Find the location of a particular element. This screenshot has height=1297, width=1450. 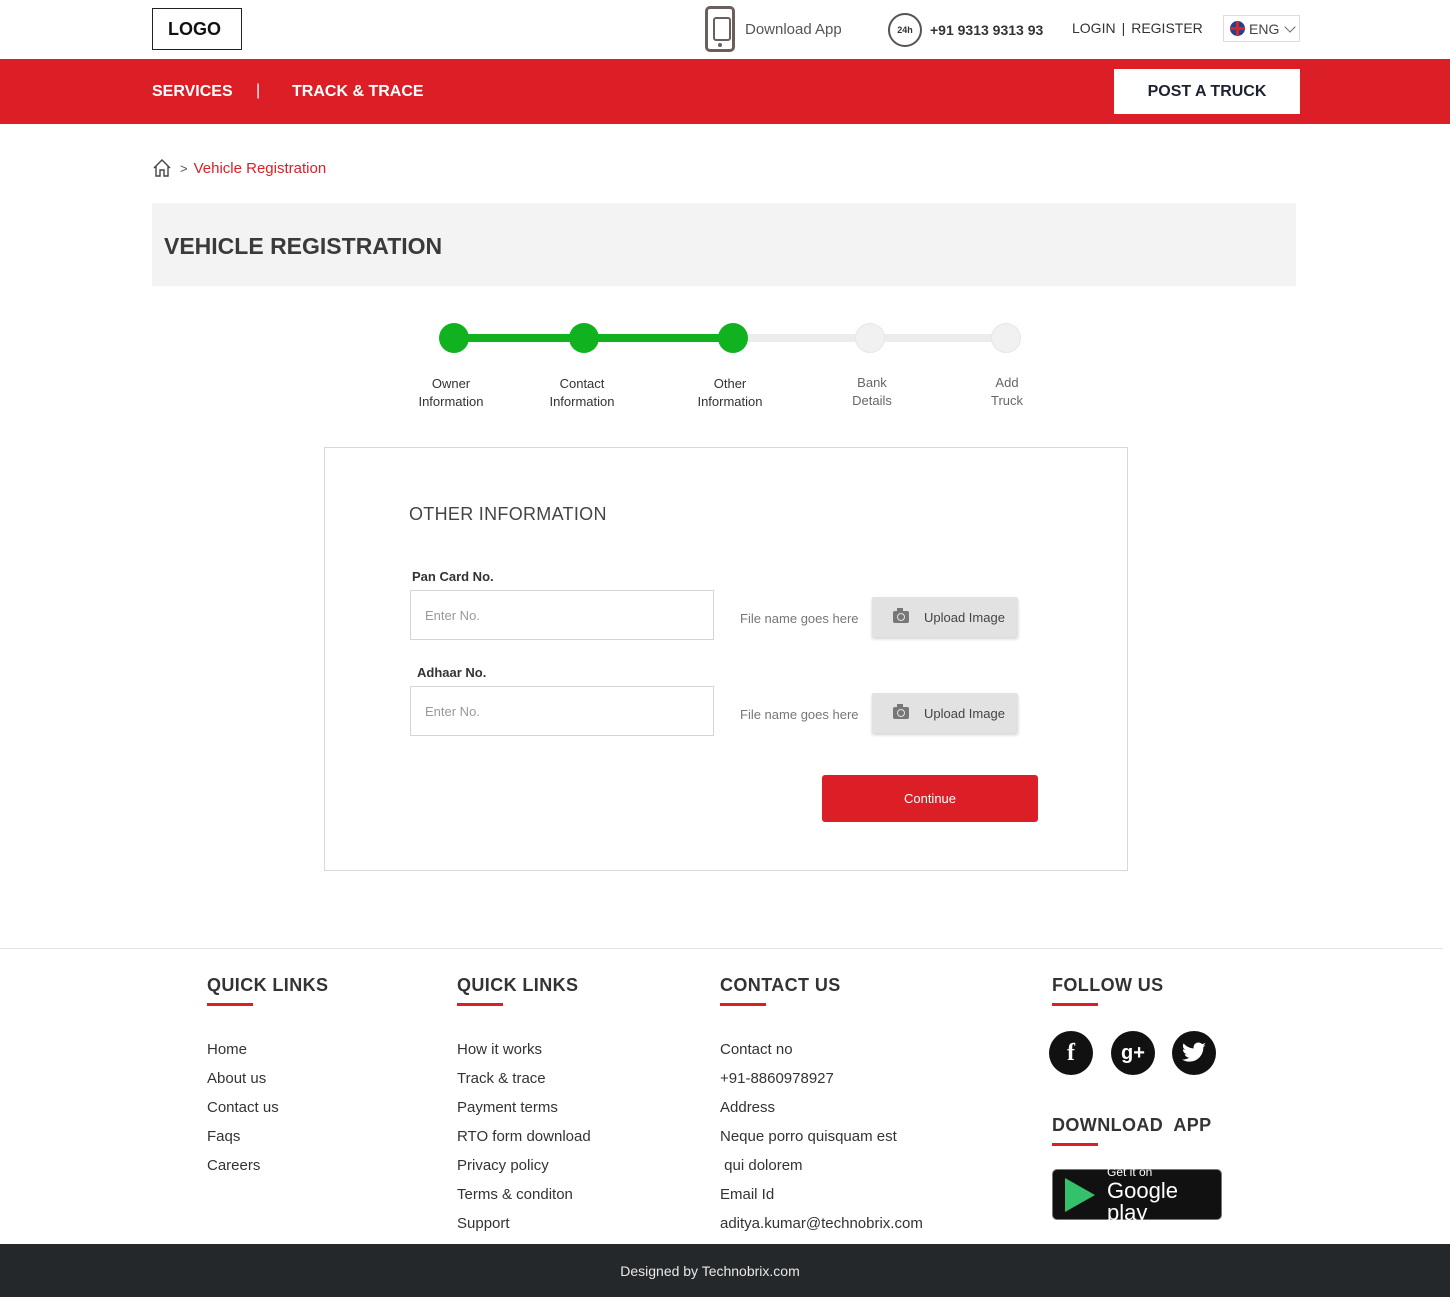

contact-no-label: Contact no is located at coordinates (756, 1049).